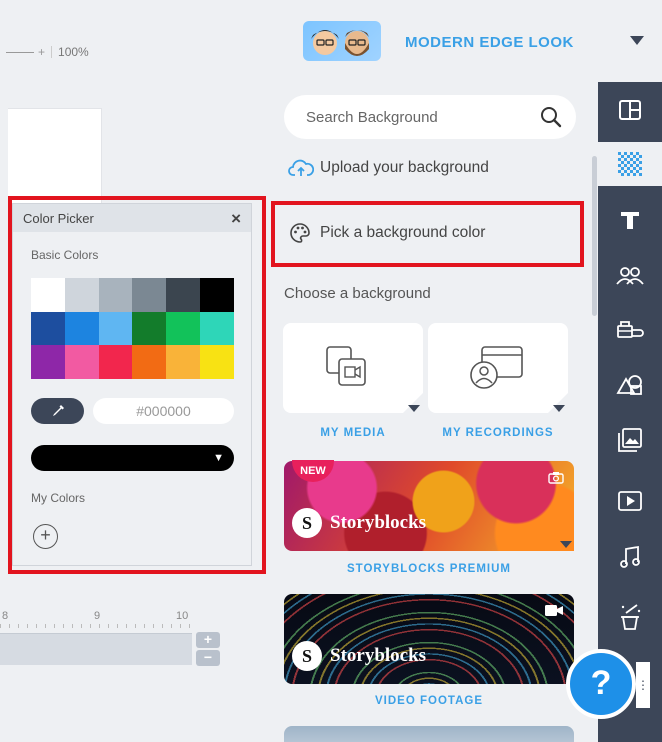 The width and height of the screenshot is (662, 742). I want to click on chevron-down-icon, so click(637, 40).